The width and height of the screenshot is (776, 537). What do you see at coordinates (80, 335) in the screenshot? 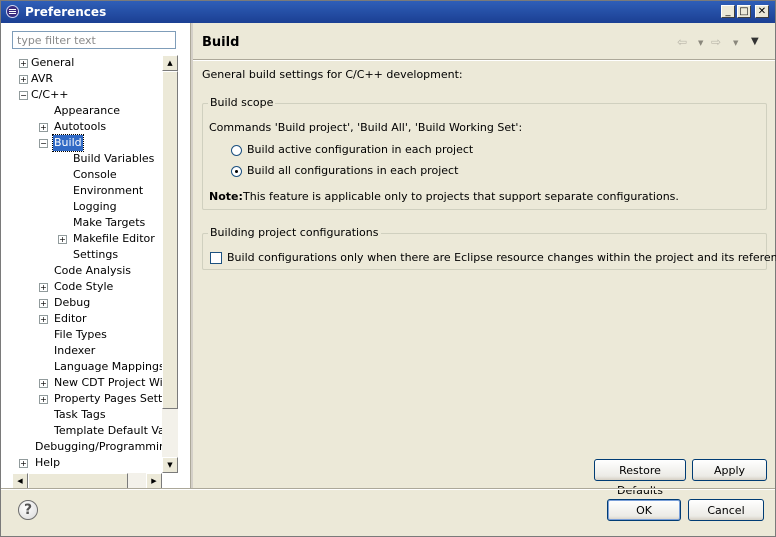
I see `tree-item-file-types: File Types` at bounding box center [80, 335].